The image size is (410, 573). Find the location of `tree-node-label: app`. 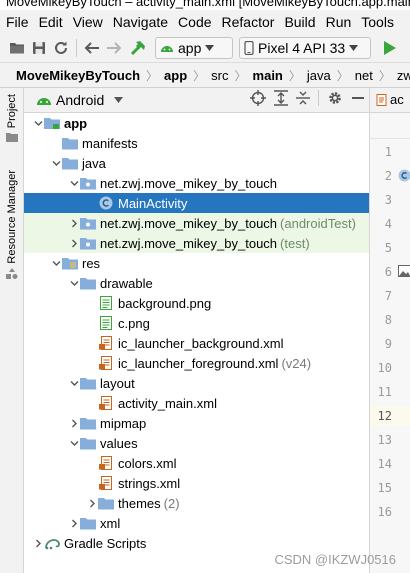

tree-node-label: app is located at coordinates (76, 123).